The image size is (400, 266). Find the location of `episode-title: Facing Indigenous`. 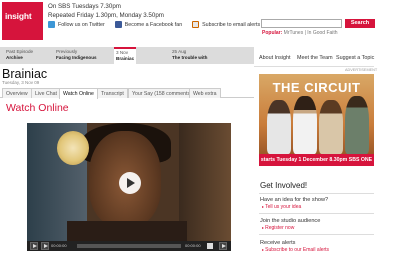

episode-title: Facing Indigenous is located at coordinates (76, 57).